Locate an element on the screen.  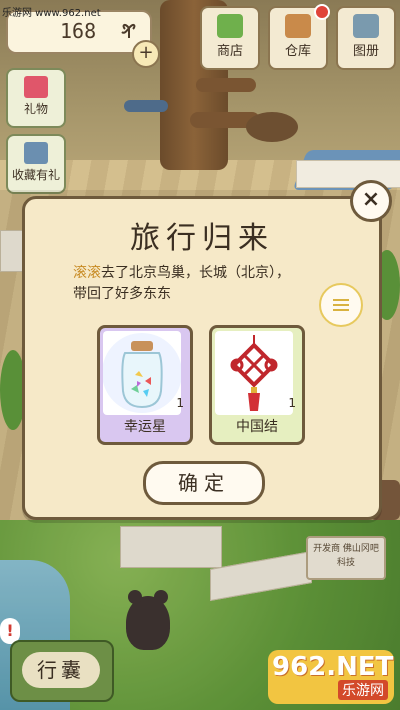
gift-label: 礼物 is located at coordinates (35, 109).